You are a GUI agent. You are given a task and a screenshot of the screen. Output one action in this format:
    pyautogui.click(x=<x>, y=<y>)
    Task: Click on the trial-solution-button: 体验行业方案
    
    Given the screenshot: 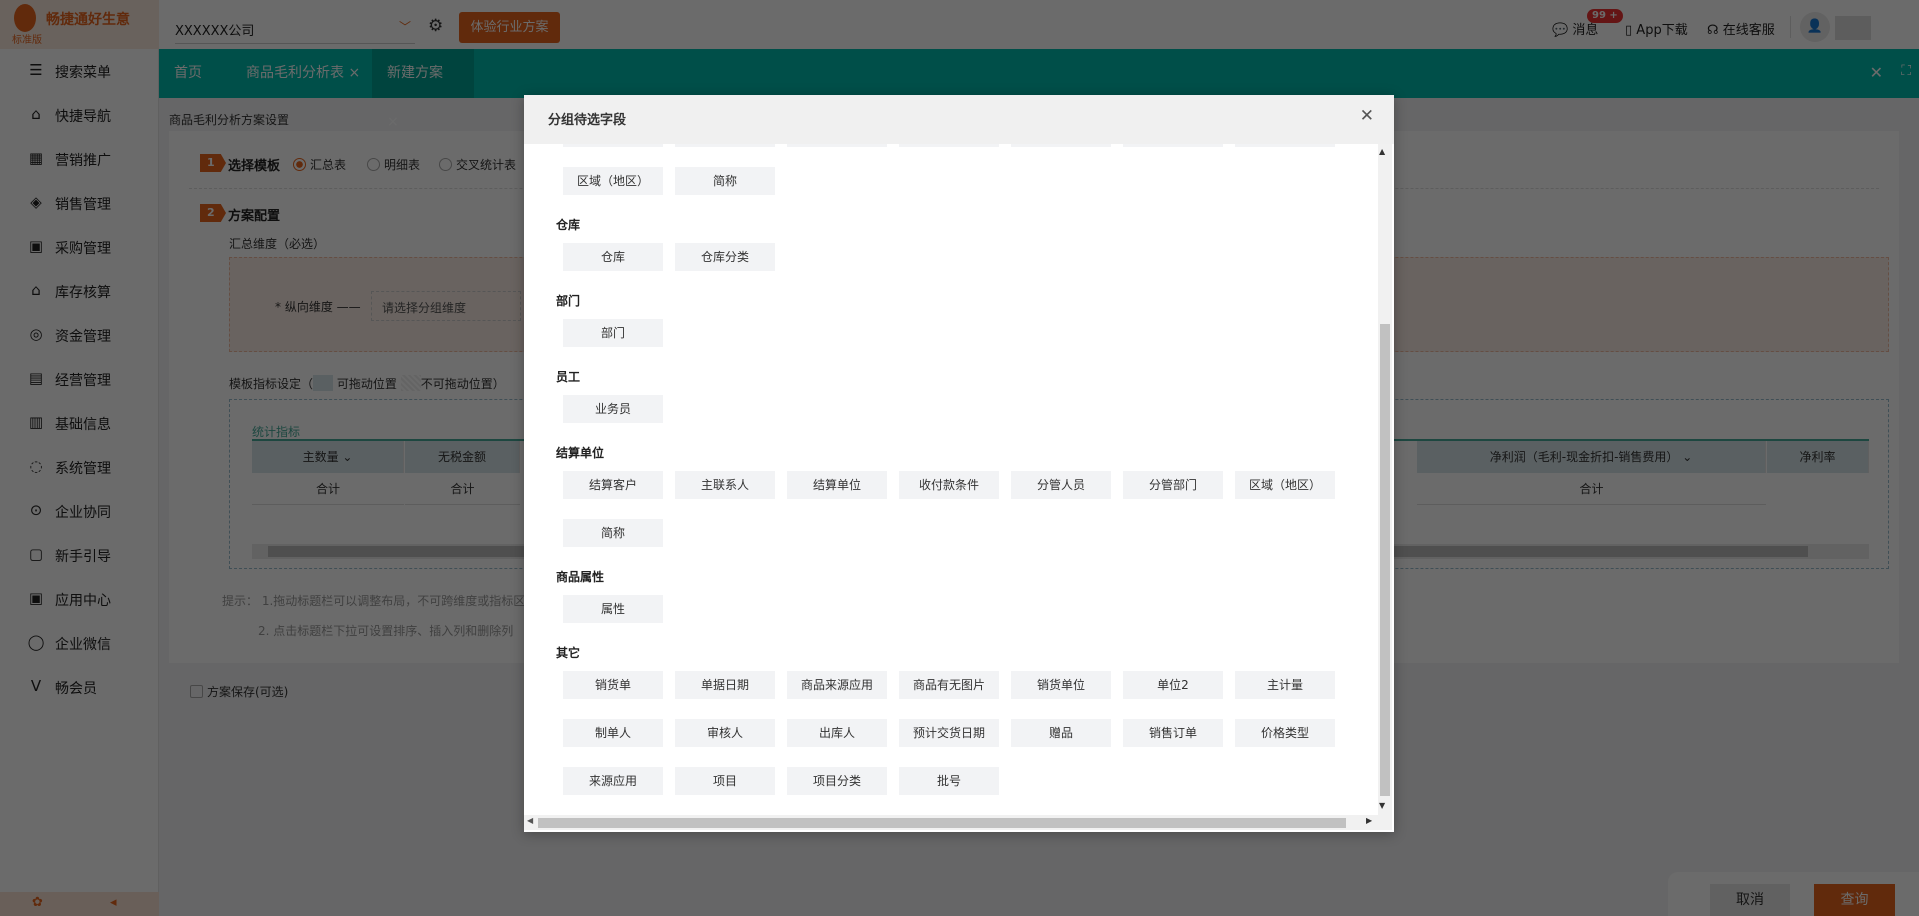 What is the action you would take?
    pyautogui.click(x=509, y=27)
    